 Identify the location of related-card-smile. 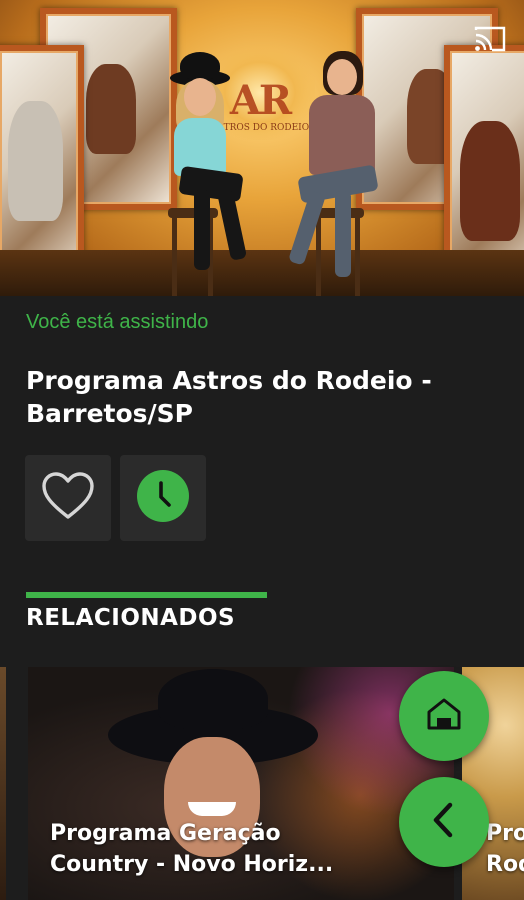
(212, 809).